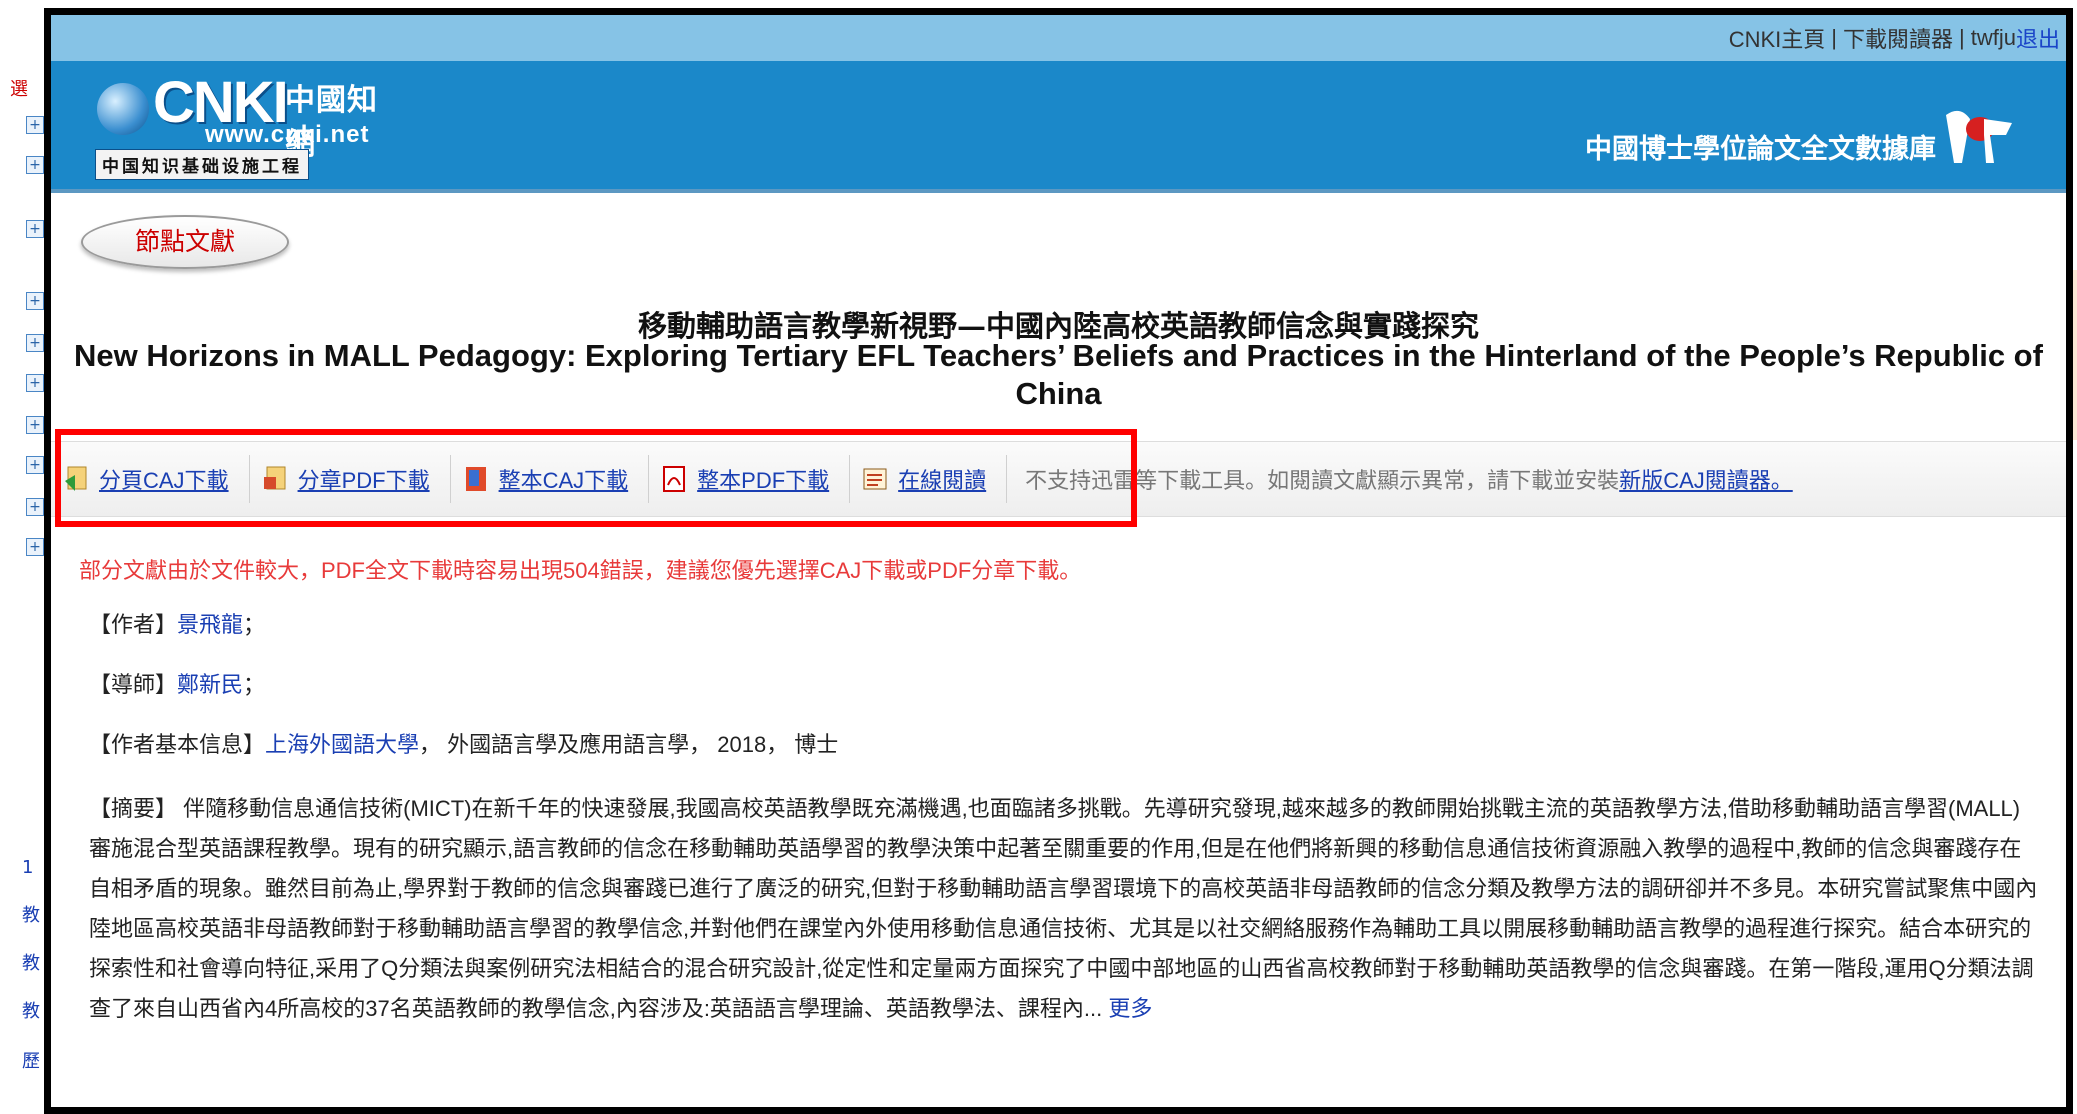  I want to click on author-suffix: ；, so click(254, 624).